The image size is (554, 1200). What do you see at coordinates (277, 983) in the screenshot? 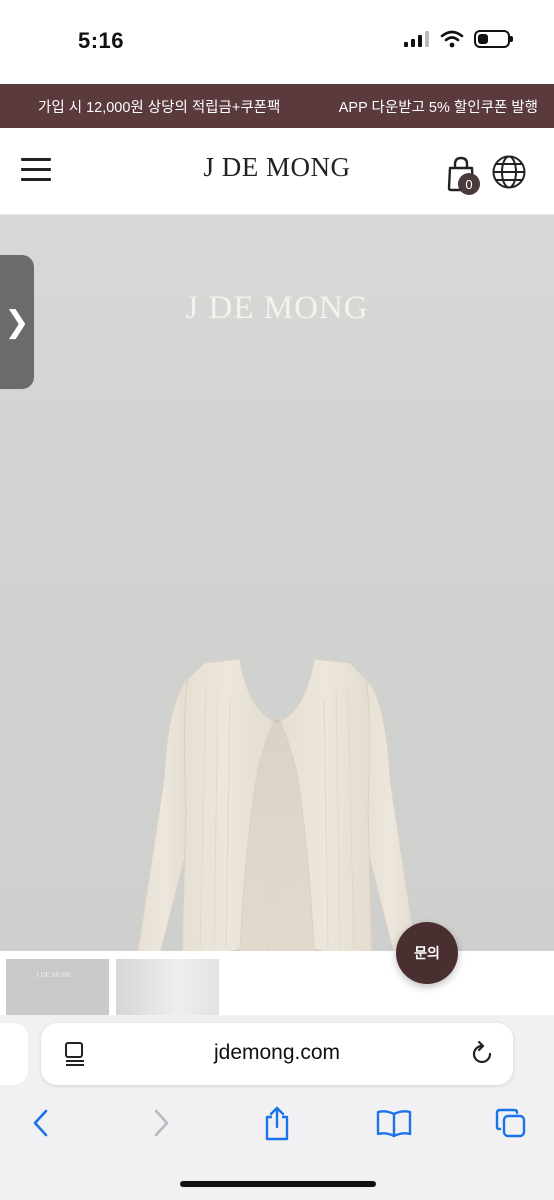
I see `thumbnail-strip: J DE MONG` at bounding box center [277, 983].